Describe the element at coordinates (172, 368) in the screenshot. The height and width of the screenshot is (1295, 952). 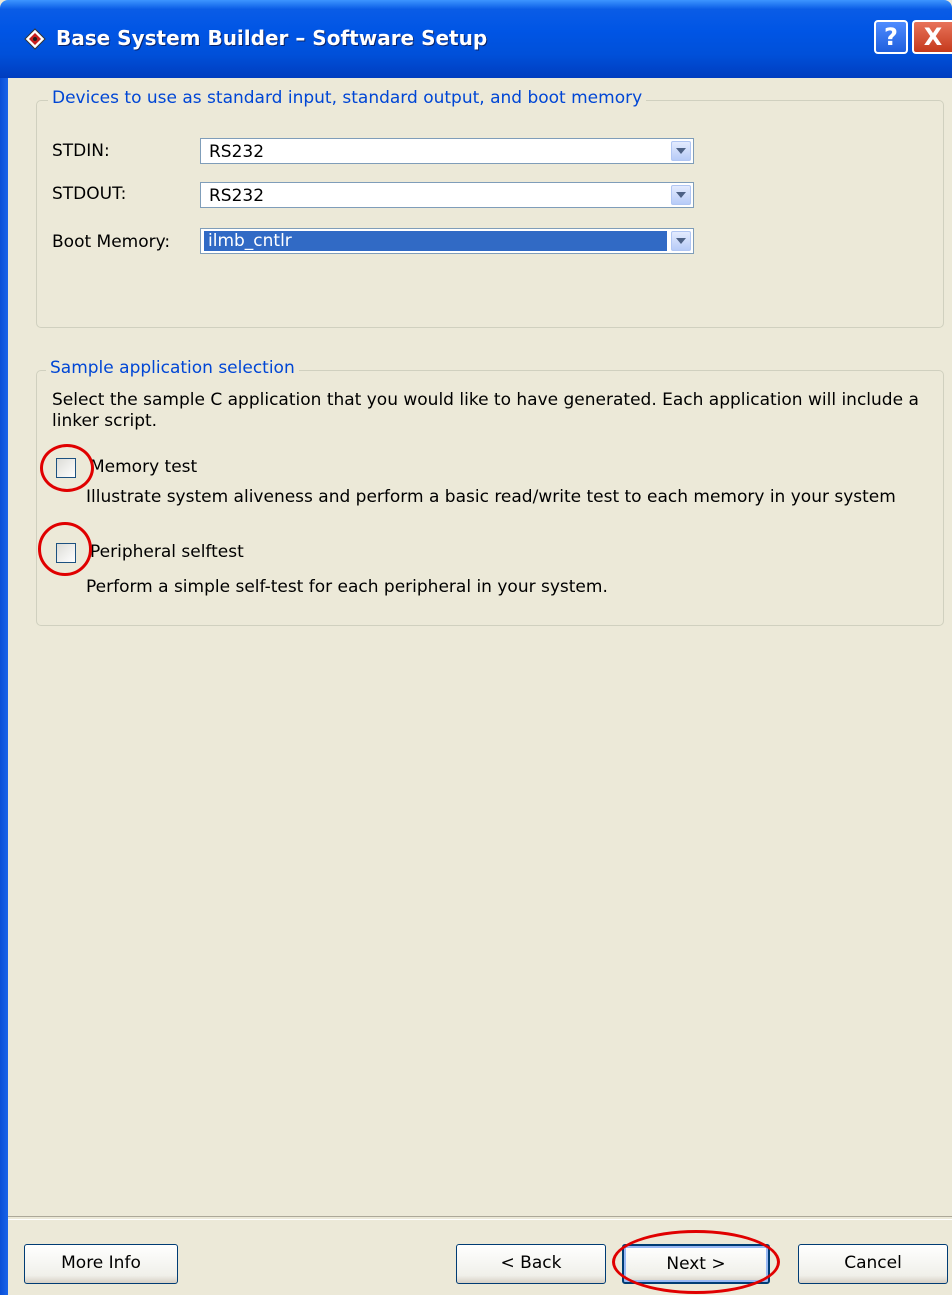
I see `sample-app-group-legend: Sample application selection` at that location.